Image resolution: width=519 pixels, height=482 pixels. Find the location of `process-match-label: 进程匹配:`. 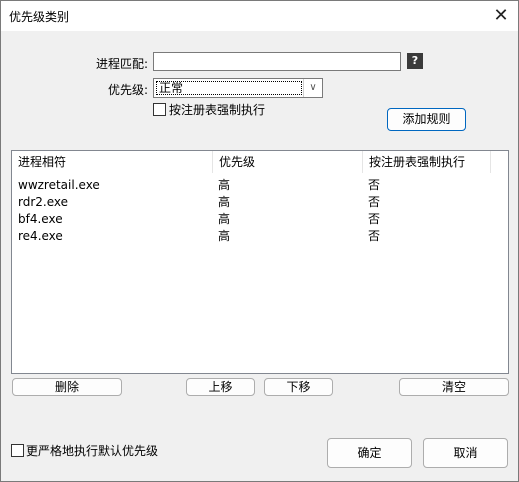

process-match-label: 进程匹配: is located at coordinates (122, 64).